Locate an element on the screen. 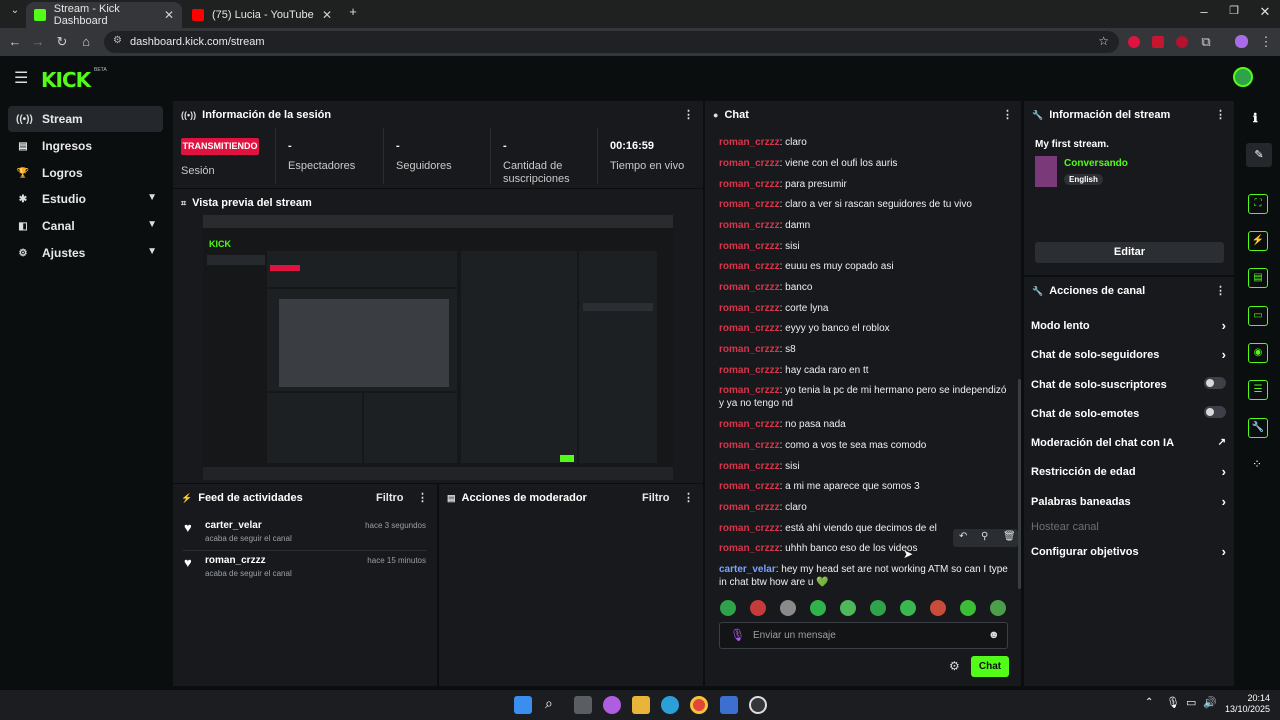 Image resolution: width=1280 pixels, height=720 pixels. layout-icon: ☰ is located at coordinates (1258, 390).